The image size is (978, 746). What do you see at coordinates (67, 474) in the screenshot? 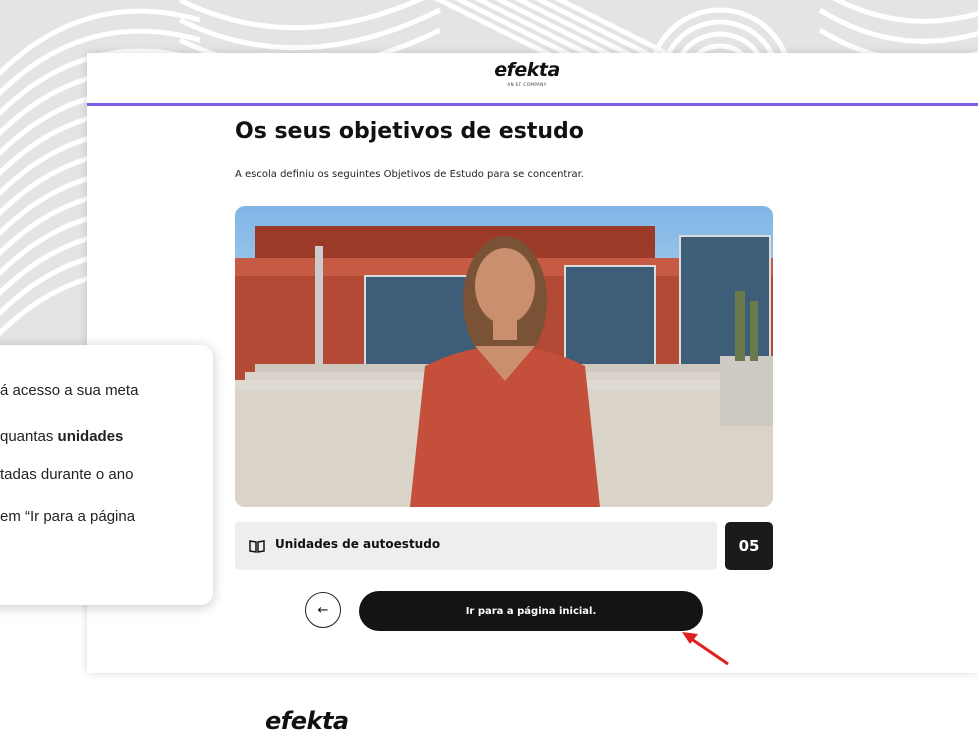
I see `callout-line-3: tadas durante o ano` at bounding box center [67, 474].